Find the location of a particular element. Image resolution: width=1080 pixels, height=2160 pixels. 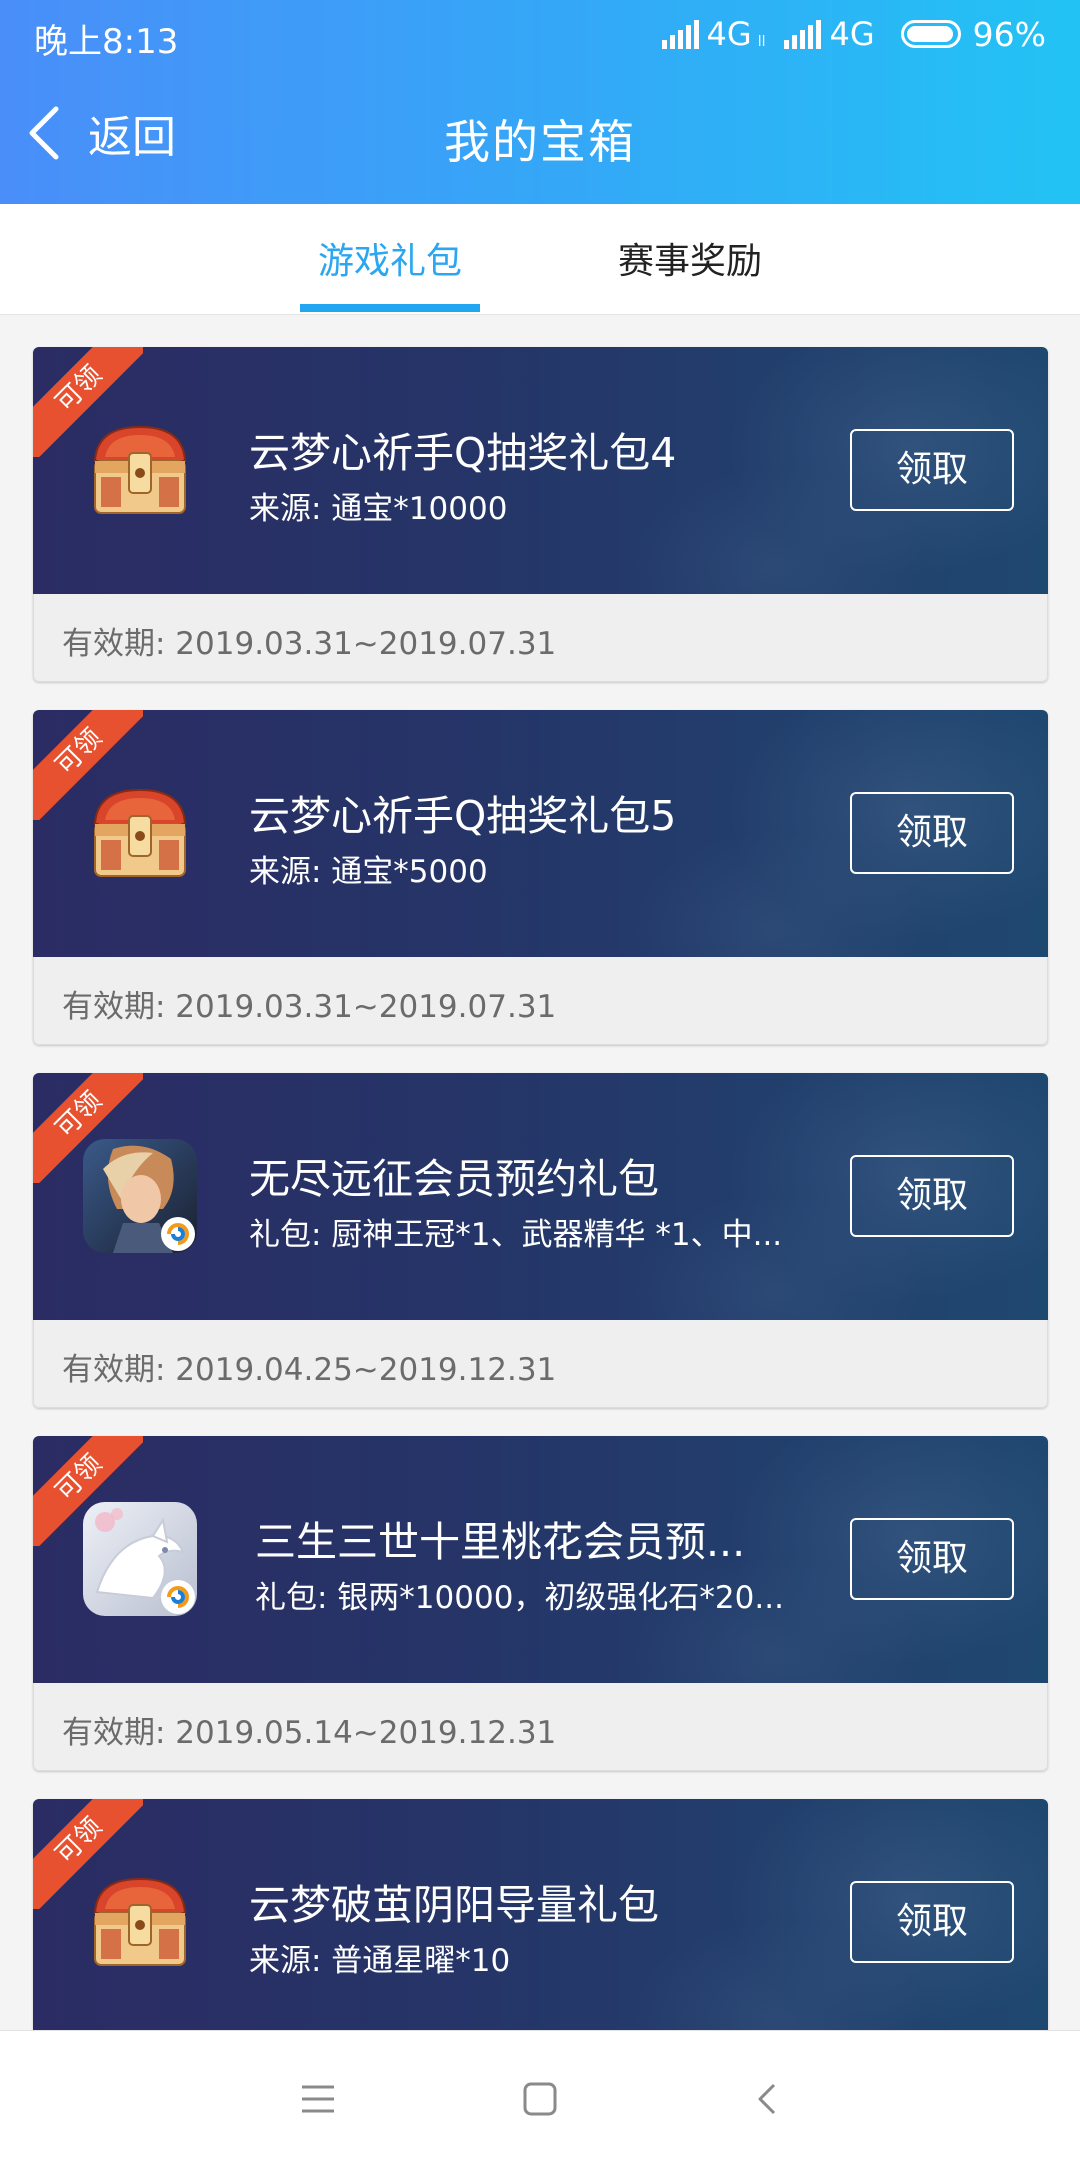

gift-card-footer: 有效期: 2019.05.14~2019.12.31 is located at coordinates (540, 1727).